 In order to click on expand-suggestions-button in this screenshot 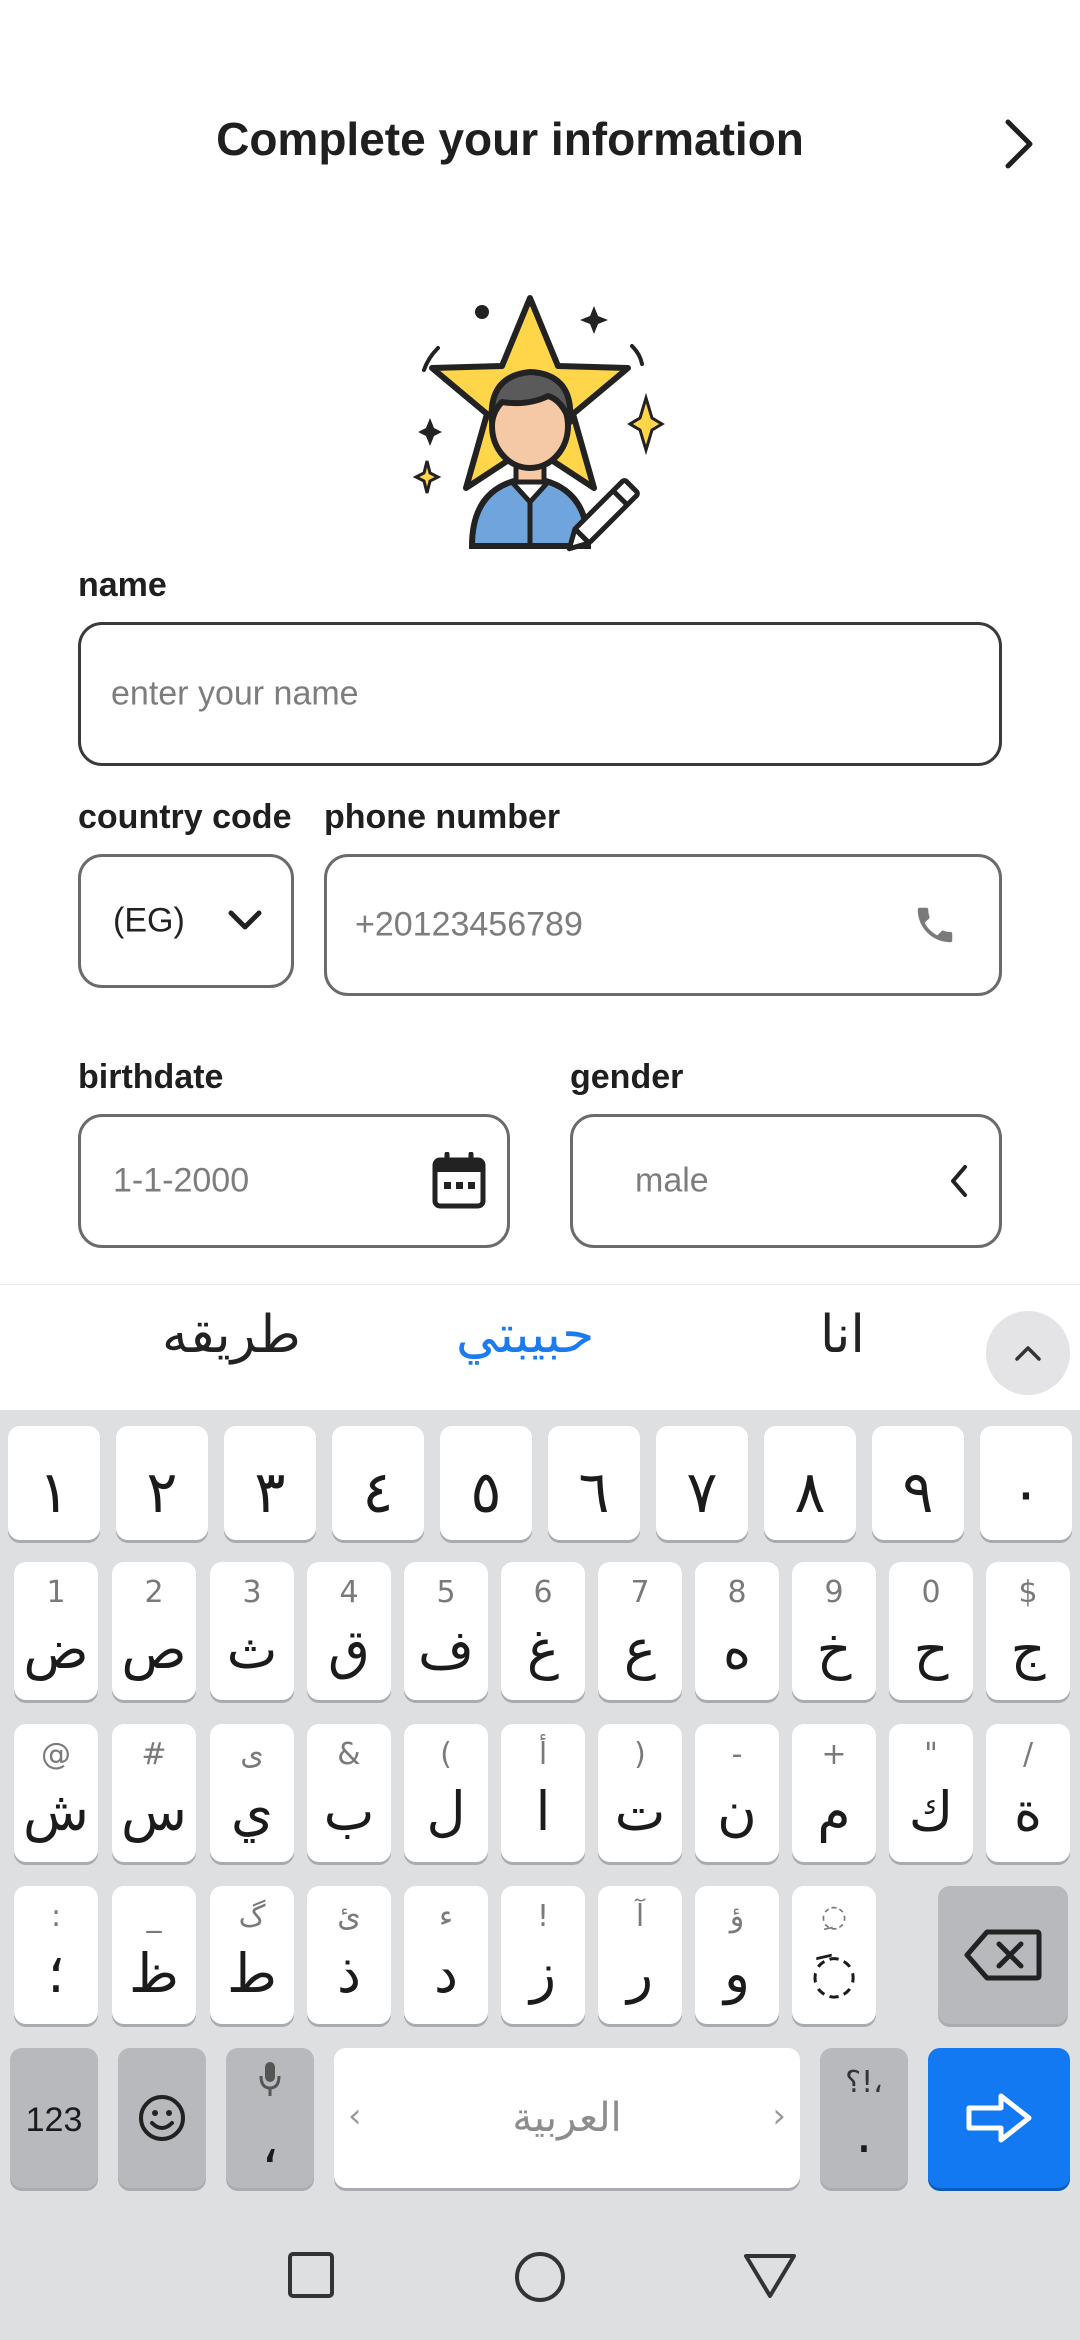, I will do `click(1028, 1353)`.